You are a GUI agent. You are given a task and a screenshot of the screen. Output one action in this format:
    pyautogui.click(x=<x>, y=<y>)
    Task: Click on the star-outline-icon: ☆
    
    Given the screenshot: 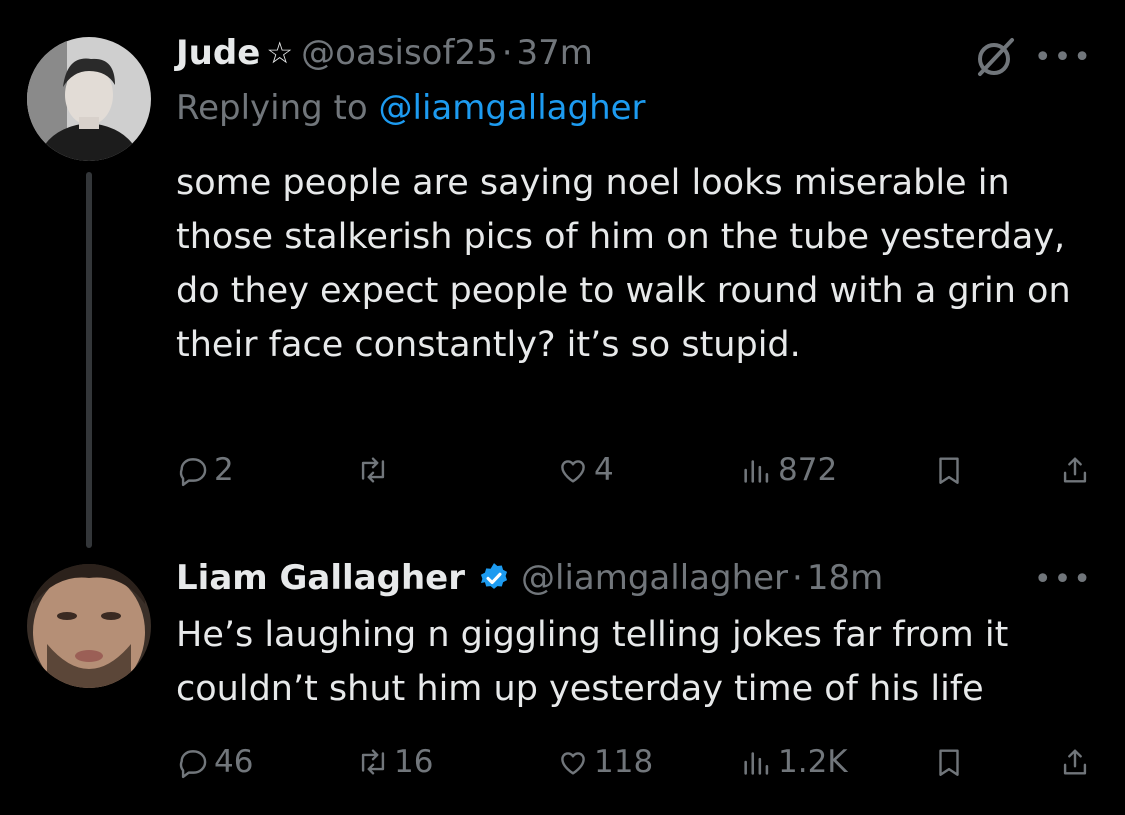 What is the action you would take?
    pyautogui.click(x=280, y=53)
    